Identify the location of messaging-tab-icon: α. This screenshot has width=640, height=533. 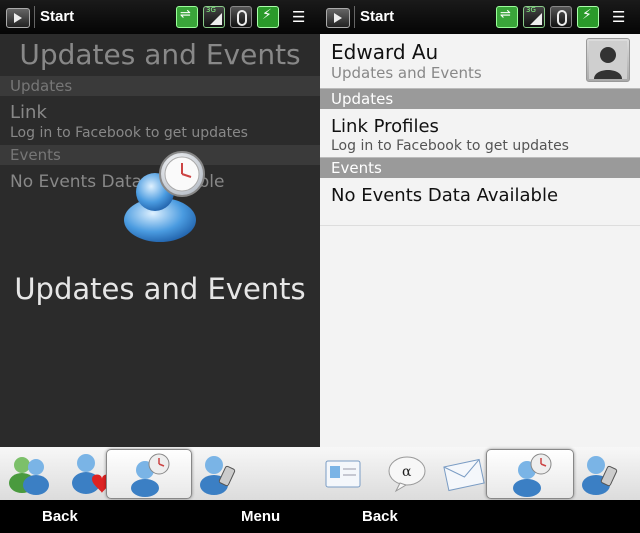
(407, 473).